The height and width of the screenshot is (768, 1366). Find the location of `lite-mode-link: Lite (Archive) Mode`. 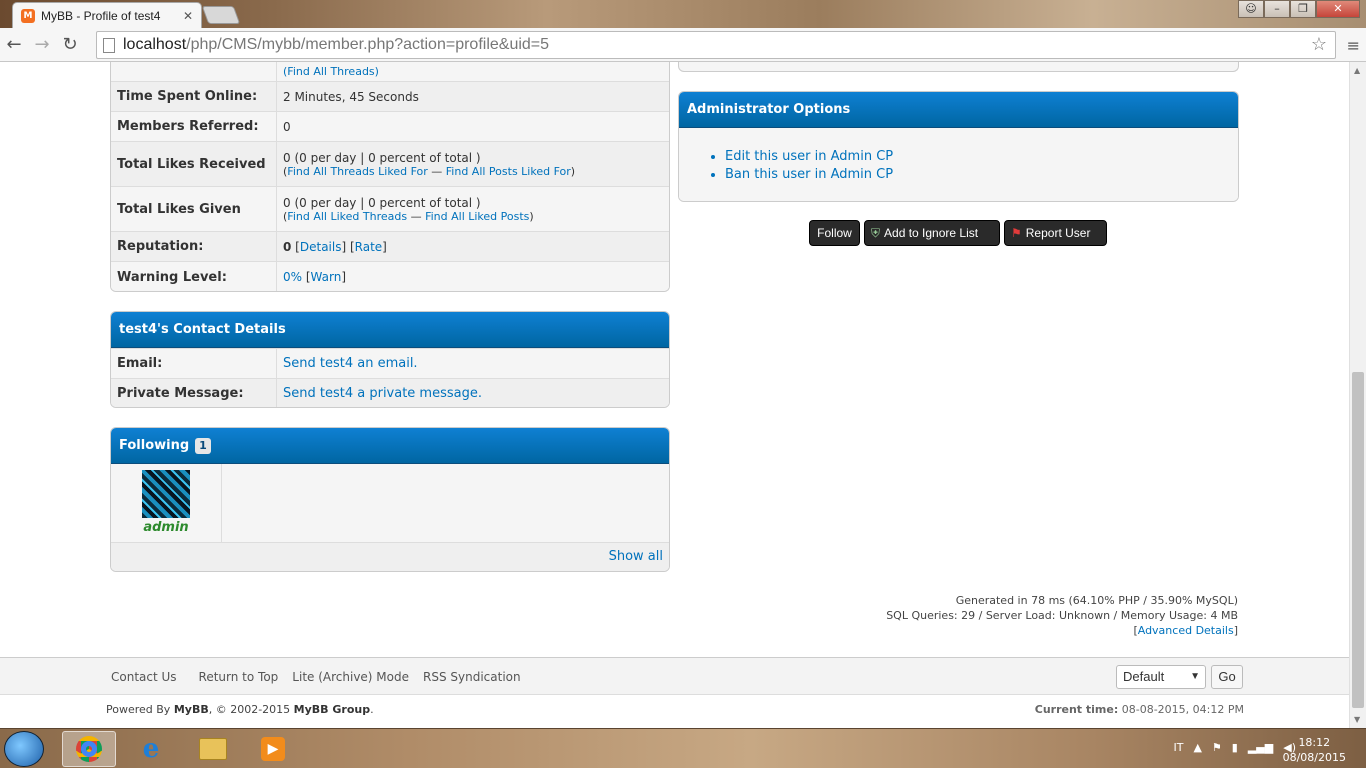

lite-mode-link: Lite (Archive) Mode is located at coordinates (350, 677).